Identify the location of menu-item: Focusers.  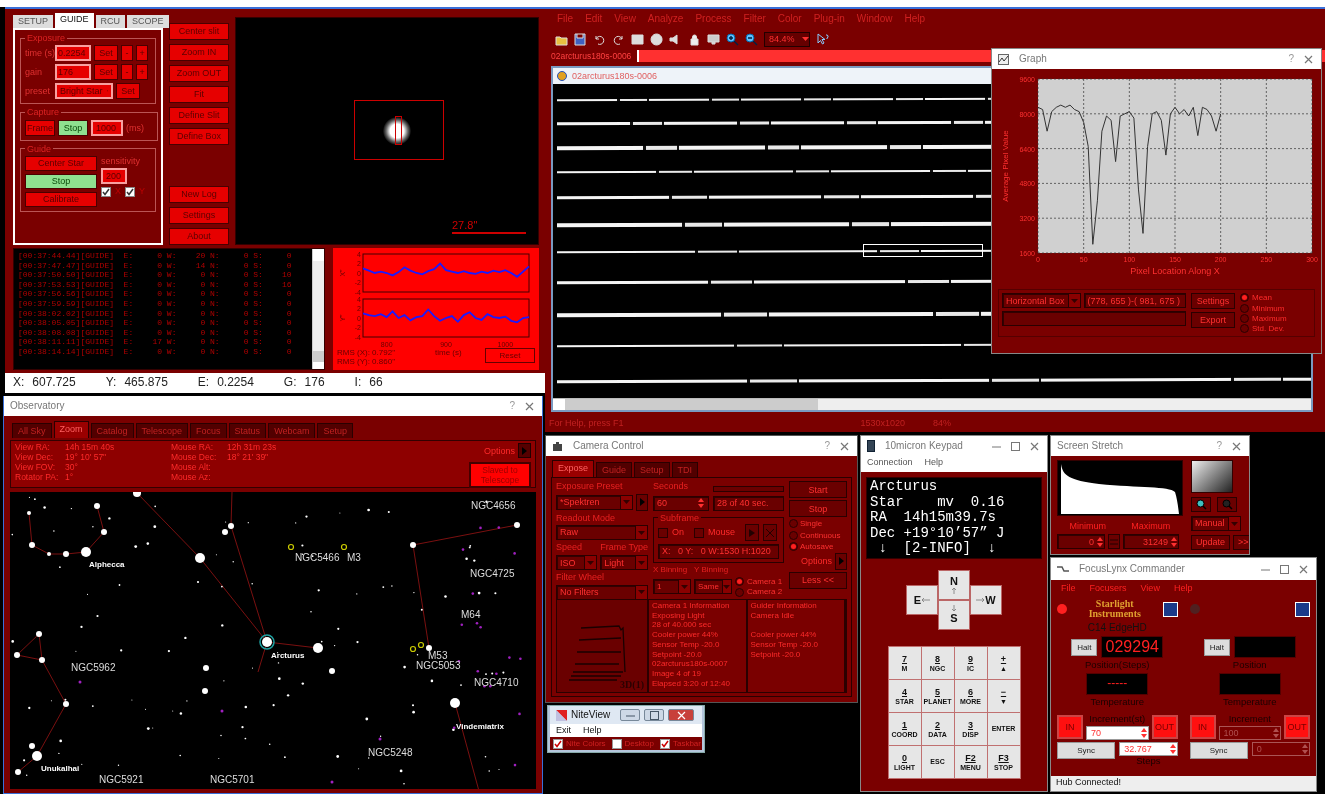
(1108, 588).